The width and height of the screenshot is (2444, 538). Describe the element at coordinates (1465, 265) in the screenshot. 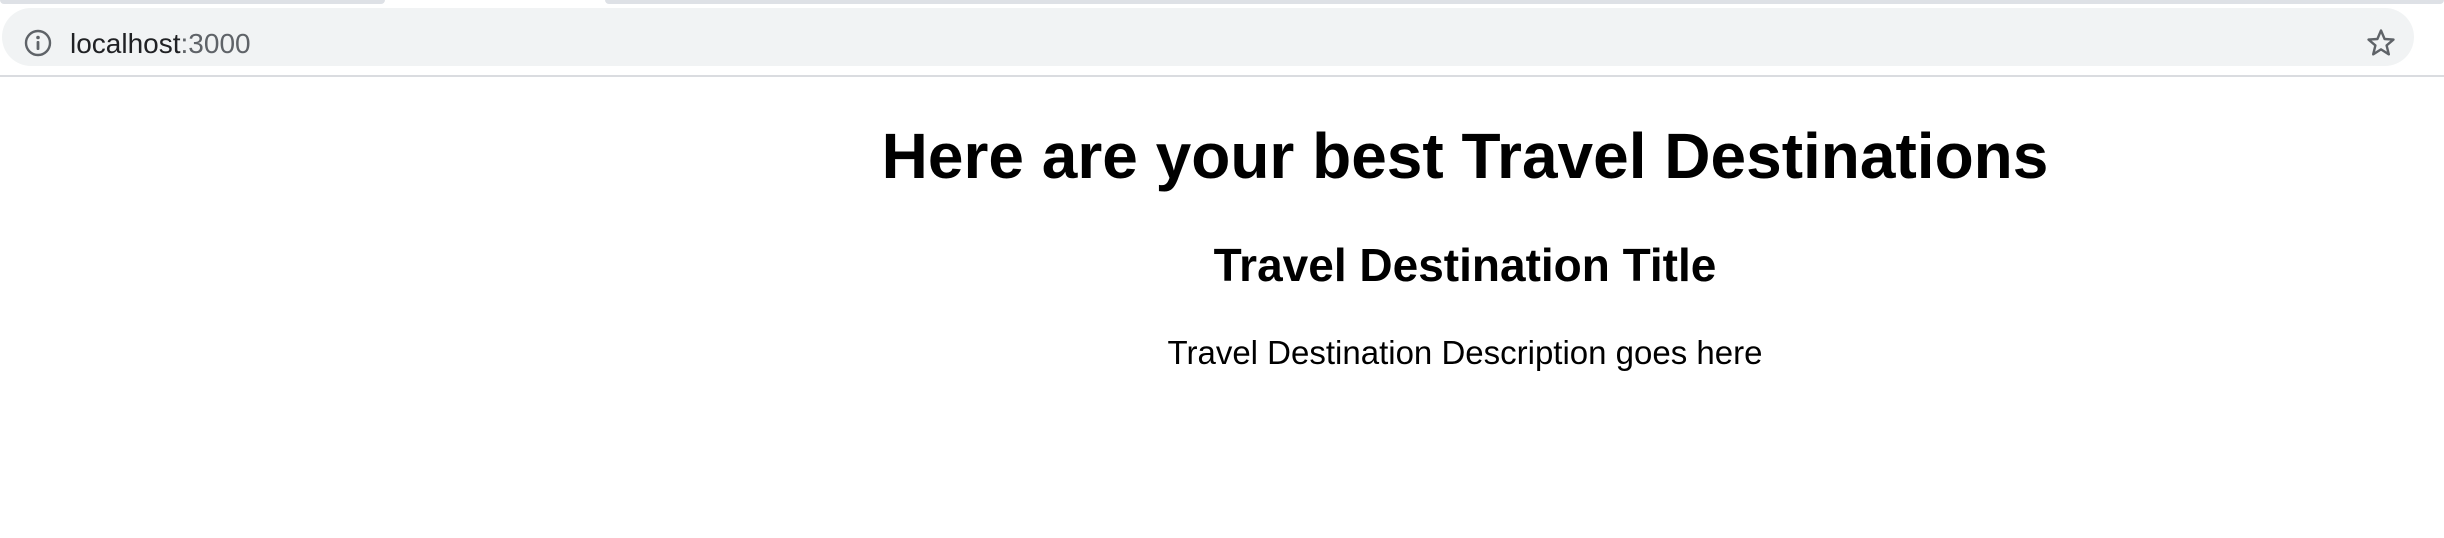

I see `destination-title: Travel Destination Title` at that location.